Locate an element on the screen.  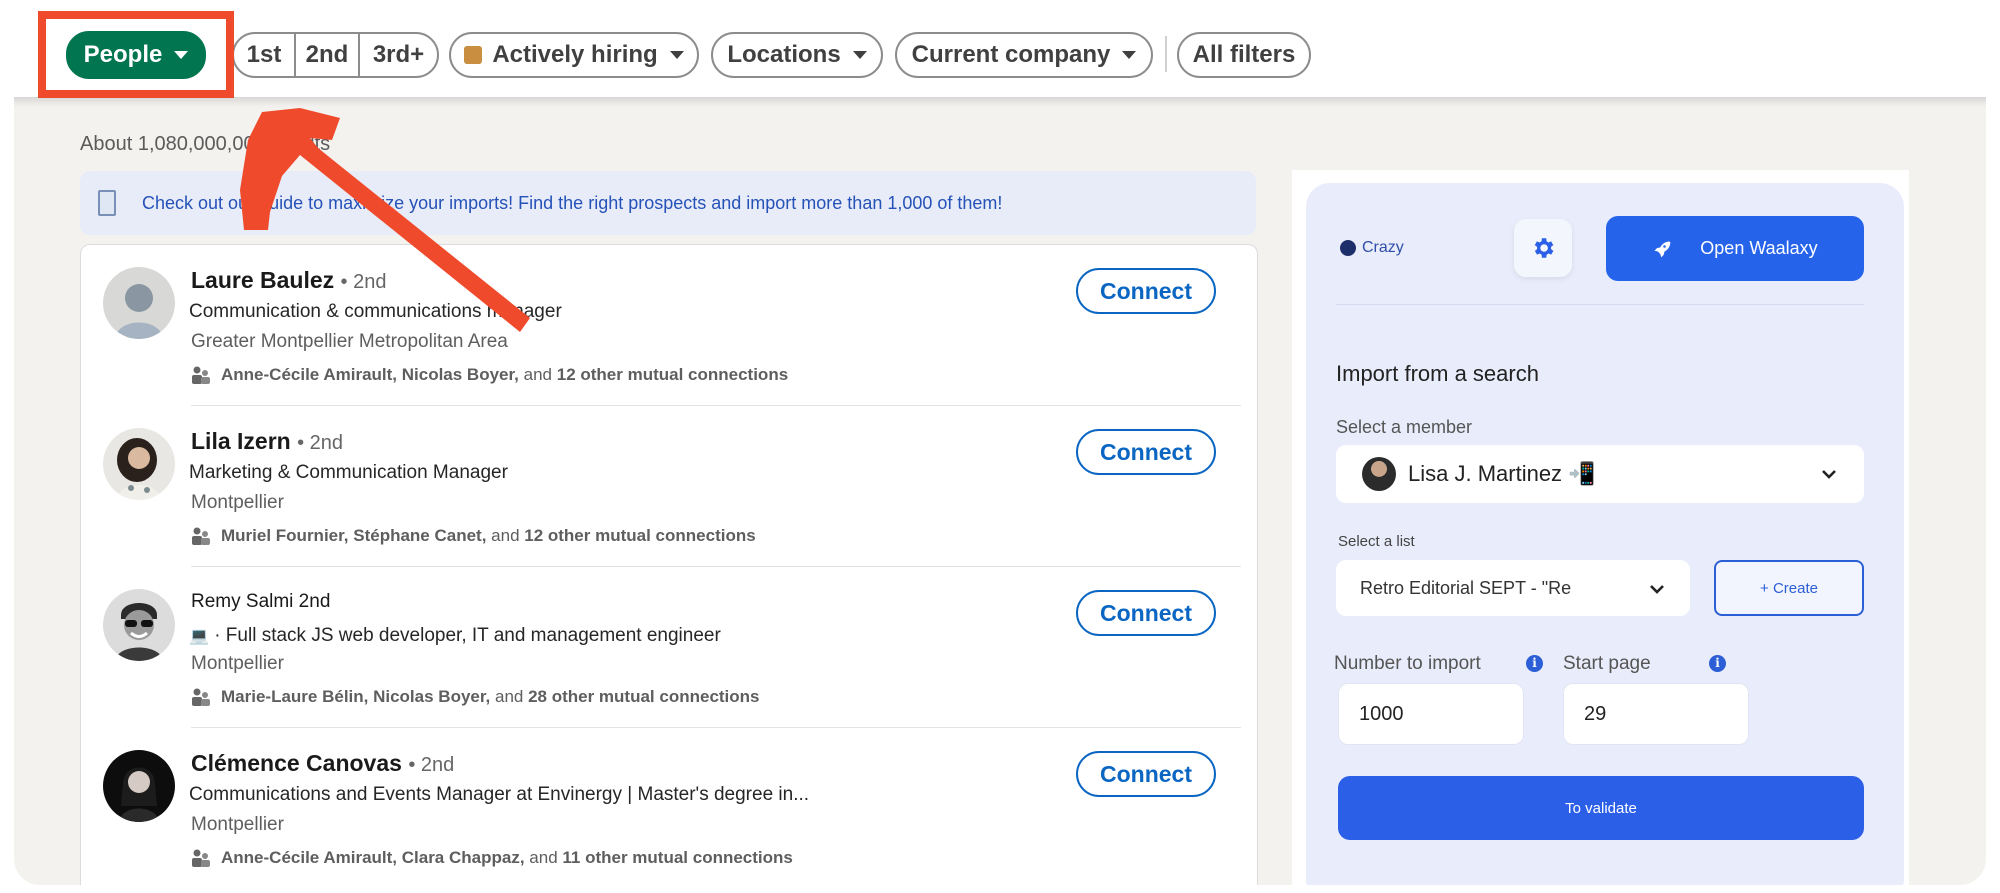
profile-name: Remy Salmi 2nd is located at coordinates (260, 601).